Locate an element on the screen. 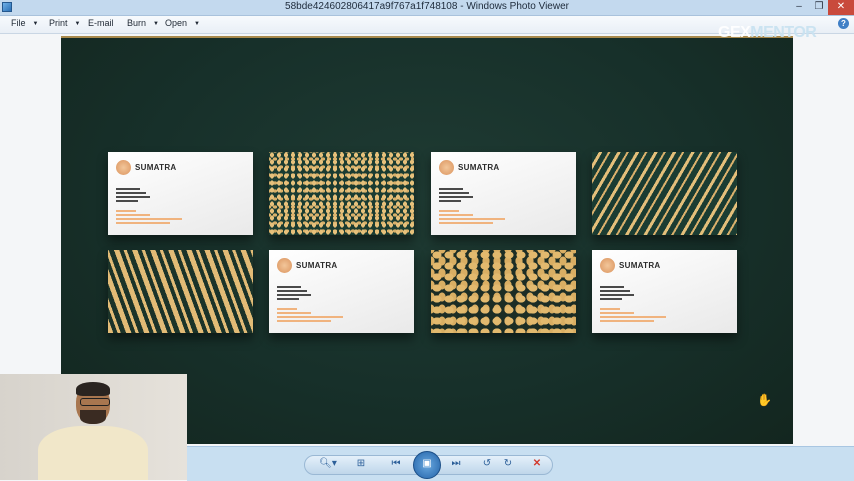 This screenshot has height=481, width=854. minimize-button: – is located at coordinates (799, 7).